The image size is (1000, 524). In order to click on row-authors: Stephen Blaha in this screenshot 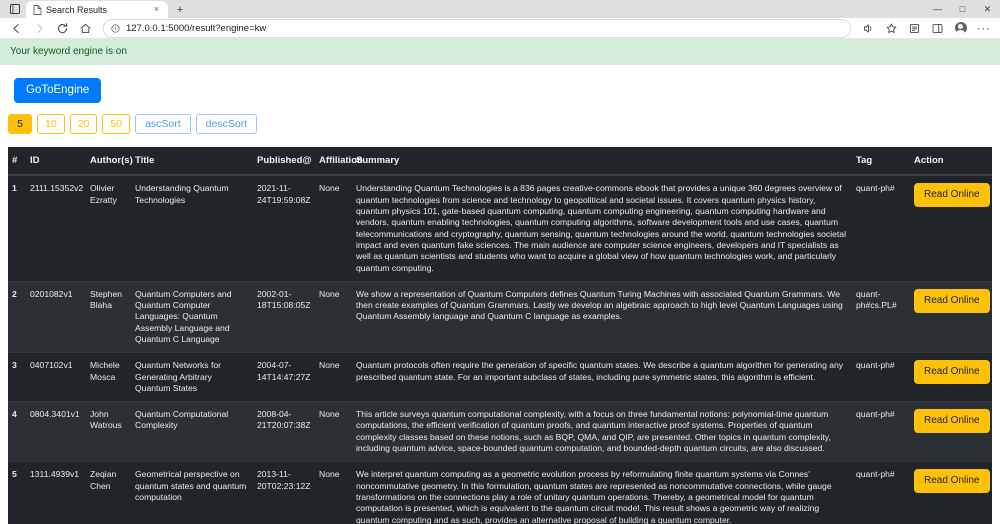, I will do `click(108, 316)`.